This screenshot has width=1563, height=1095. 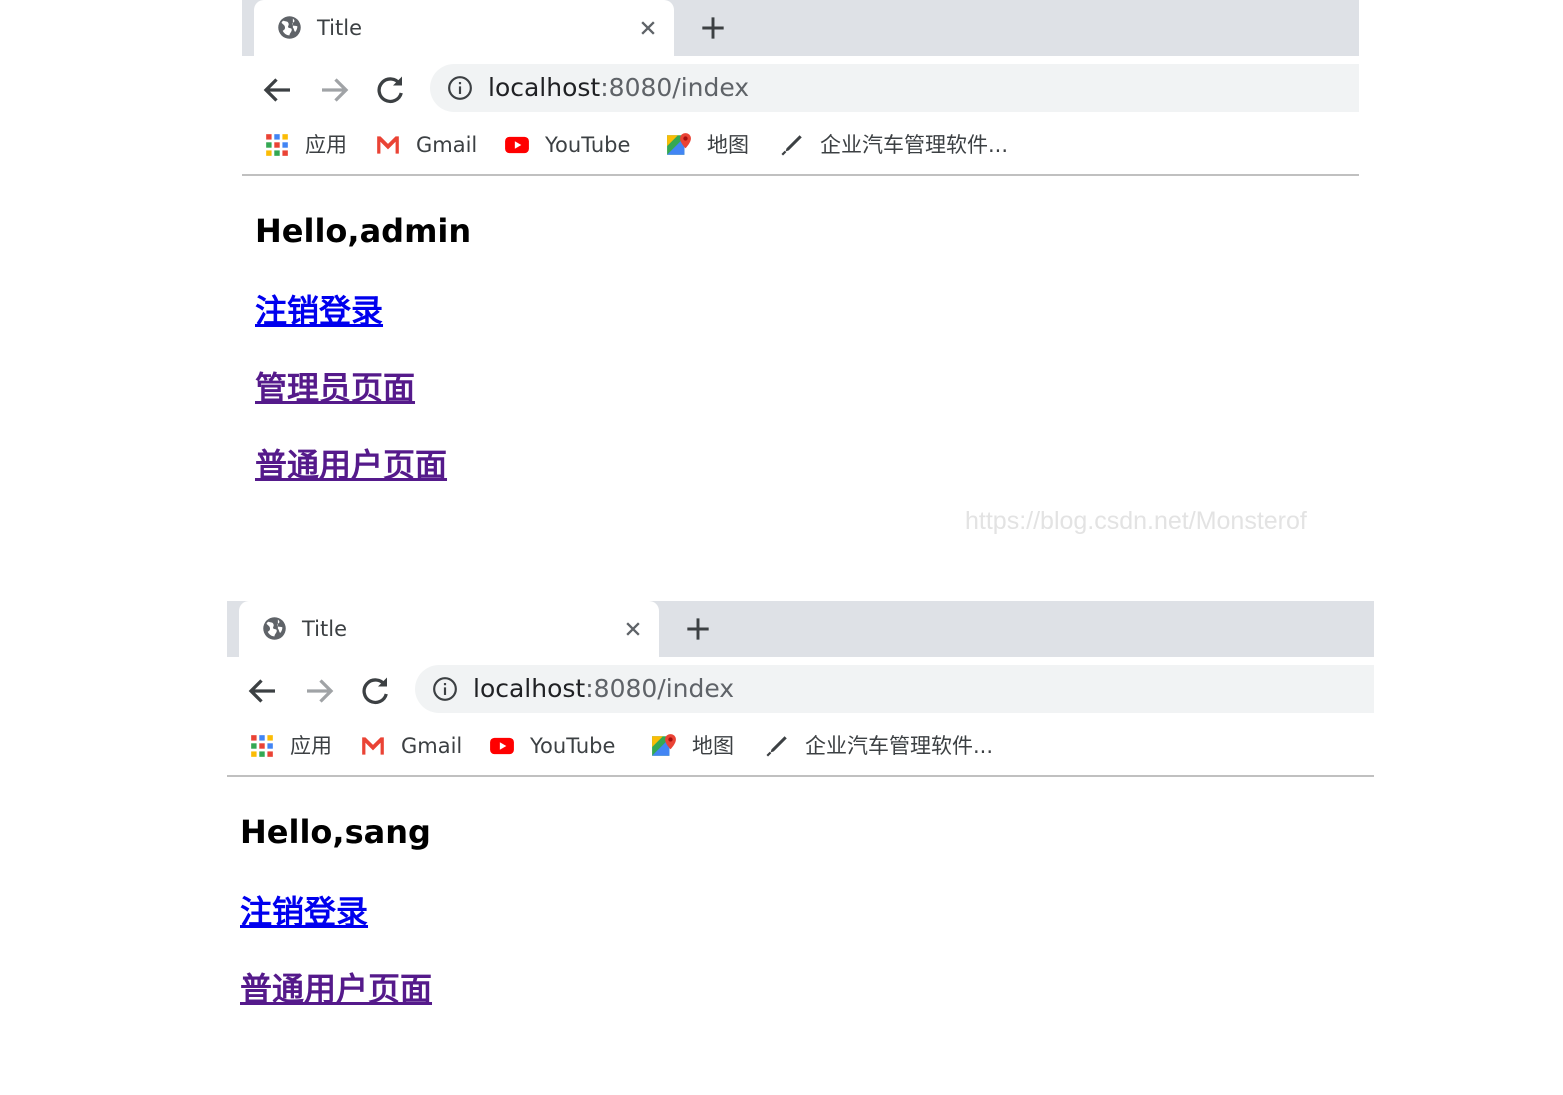 I want to click on greeting-heading: Hello,sang, so click(x=335, y=832).